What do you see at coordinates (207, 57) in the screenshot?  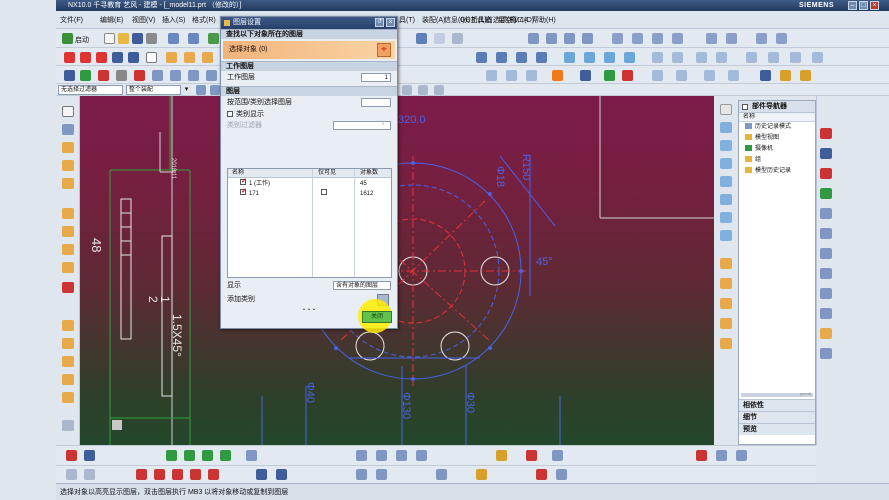 I see `hole-icon` at bounding box center [207, 57].